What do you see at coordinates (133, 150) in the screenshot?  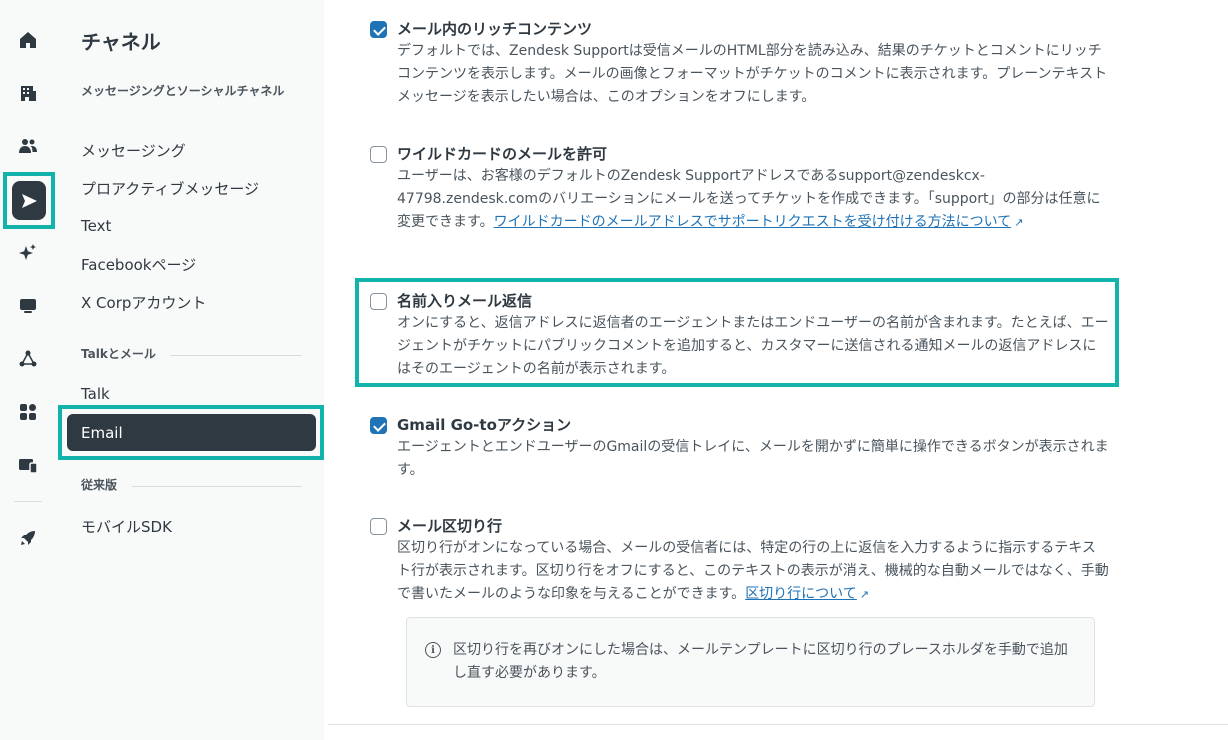 I see `nav-item-messaging: メッセージング` at bounding box center [133, 150].